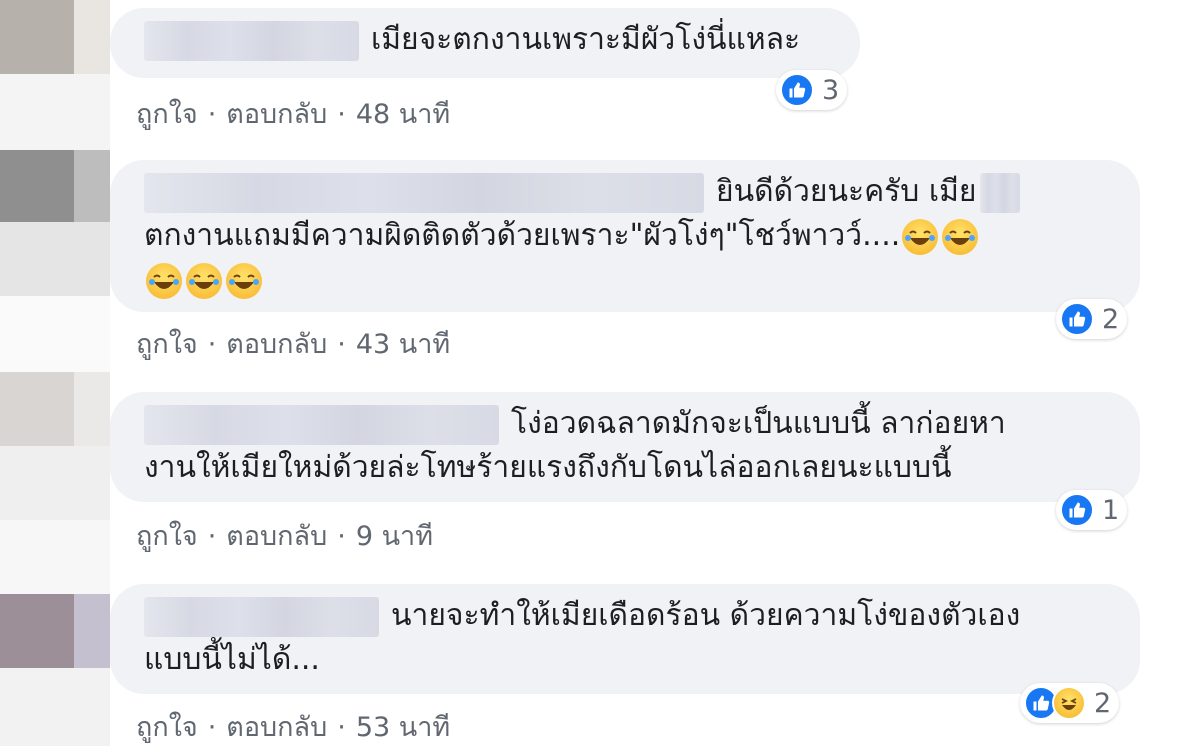 The width and height of the screenshot is (1200, 748). I want to click on reaction-summary: 3, so click(812, 90).